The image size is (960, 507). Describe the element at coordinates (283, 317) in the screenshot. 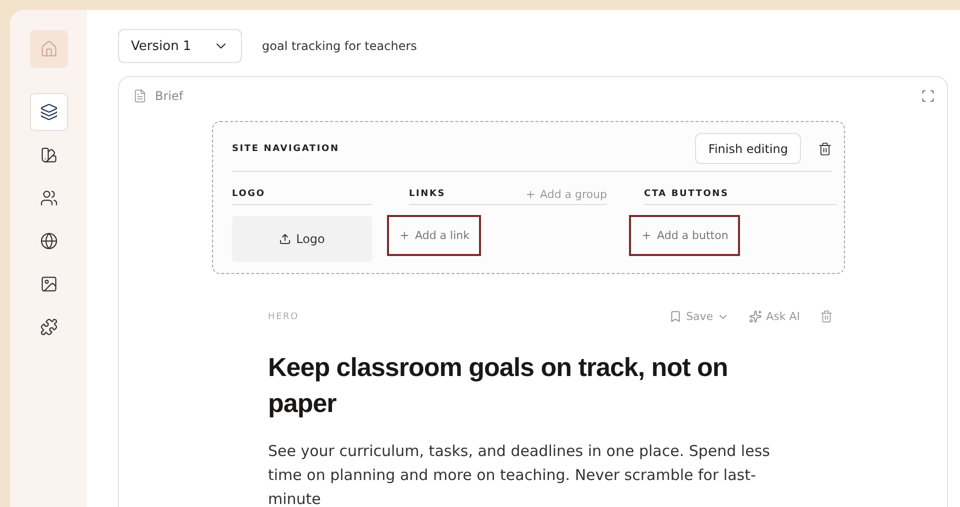

I see `section-label: HERO` at that location.